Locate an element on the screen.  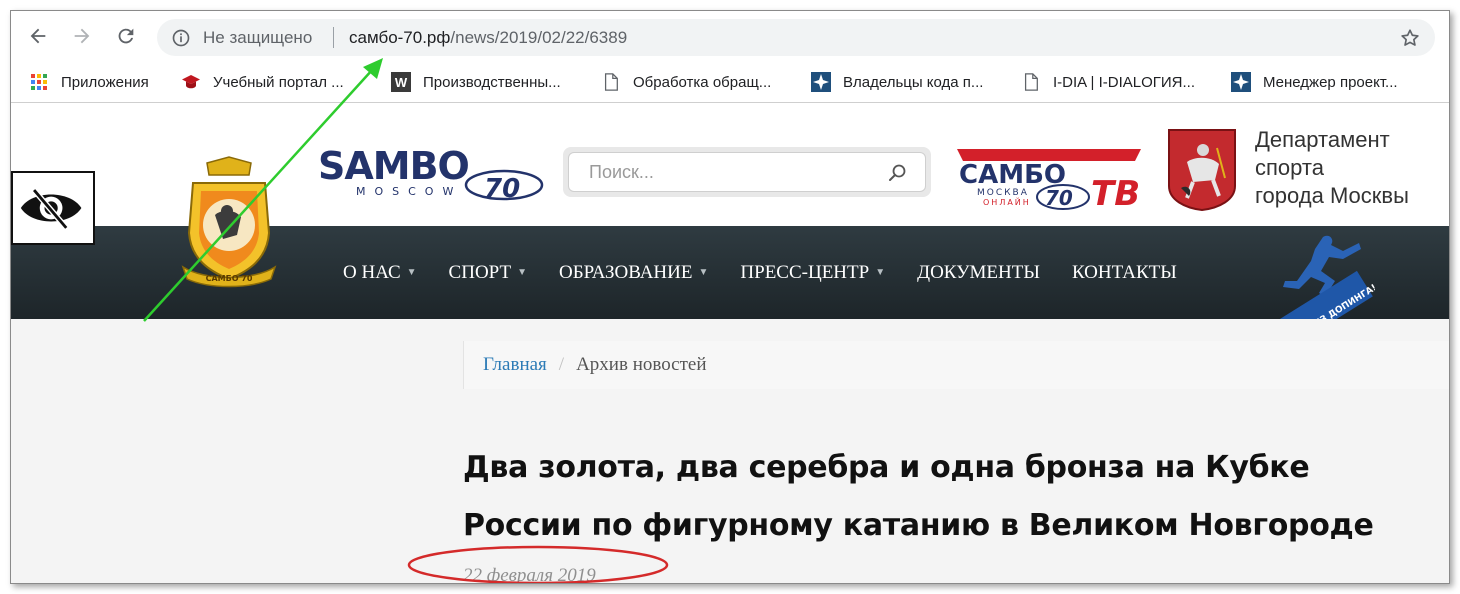
breadcrumb: Главная / Архив новостей is located at coordinates (956, 365).